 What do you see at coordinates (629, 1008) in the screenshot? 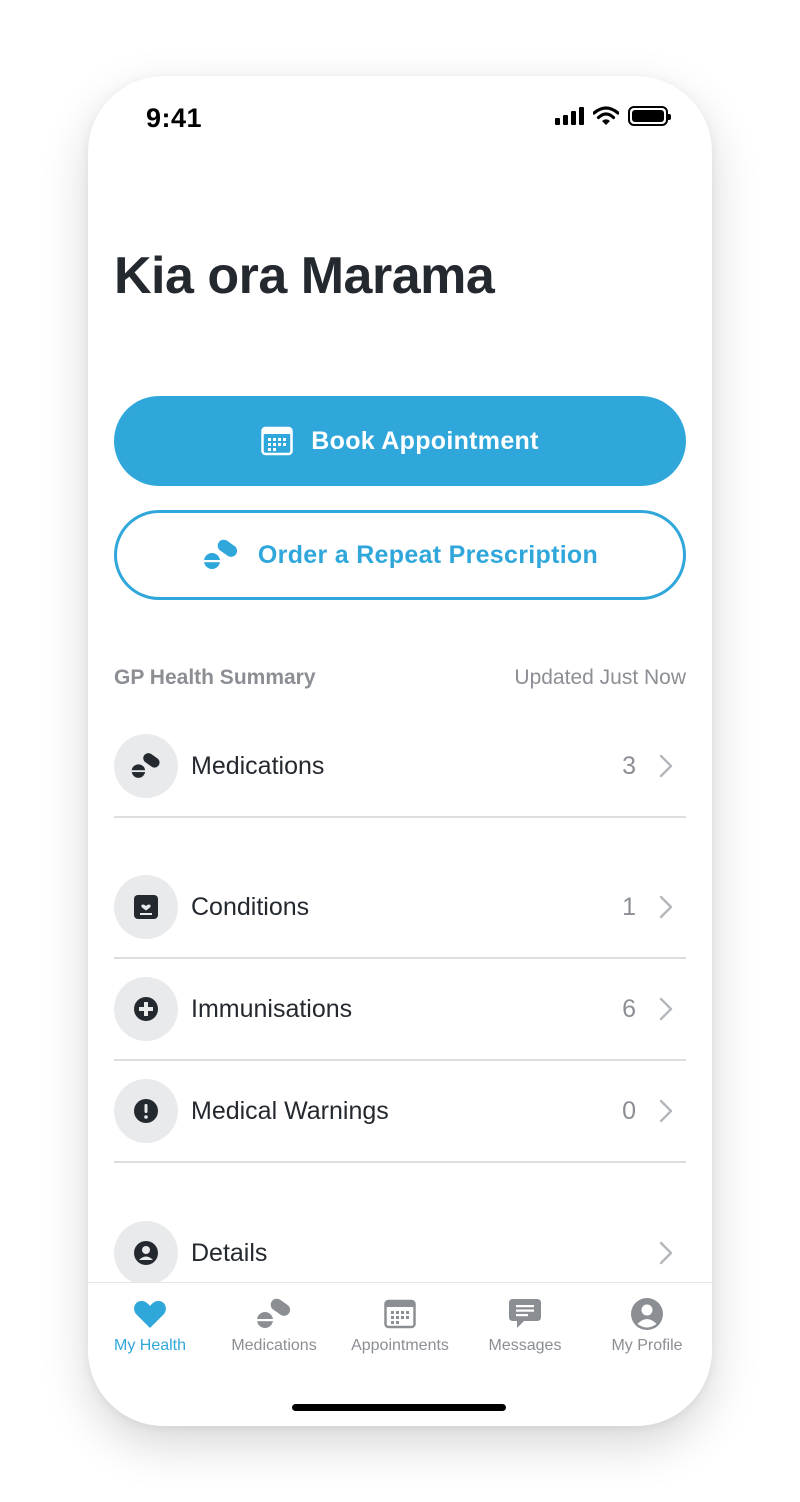
I see `list-item-count: 6` at bounding box center [629, 1008].